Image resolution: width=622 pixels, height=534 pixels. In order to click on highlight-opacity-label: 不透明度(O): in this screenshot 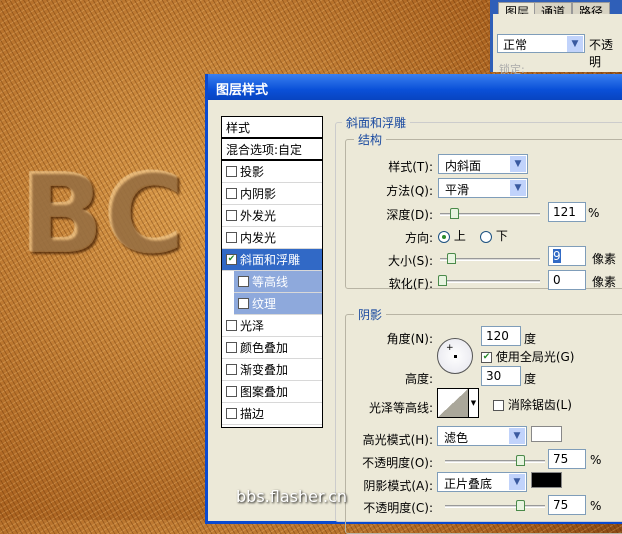, I will do `click(397, 463)`.